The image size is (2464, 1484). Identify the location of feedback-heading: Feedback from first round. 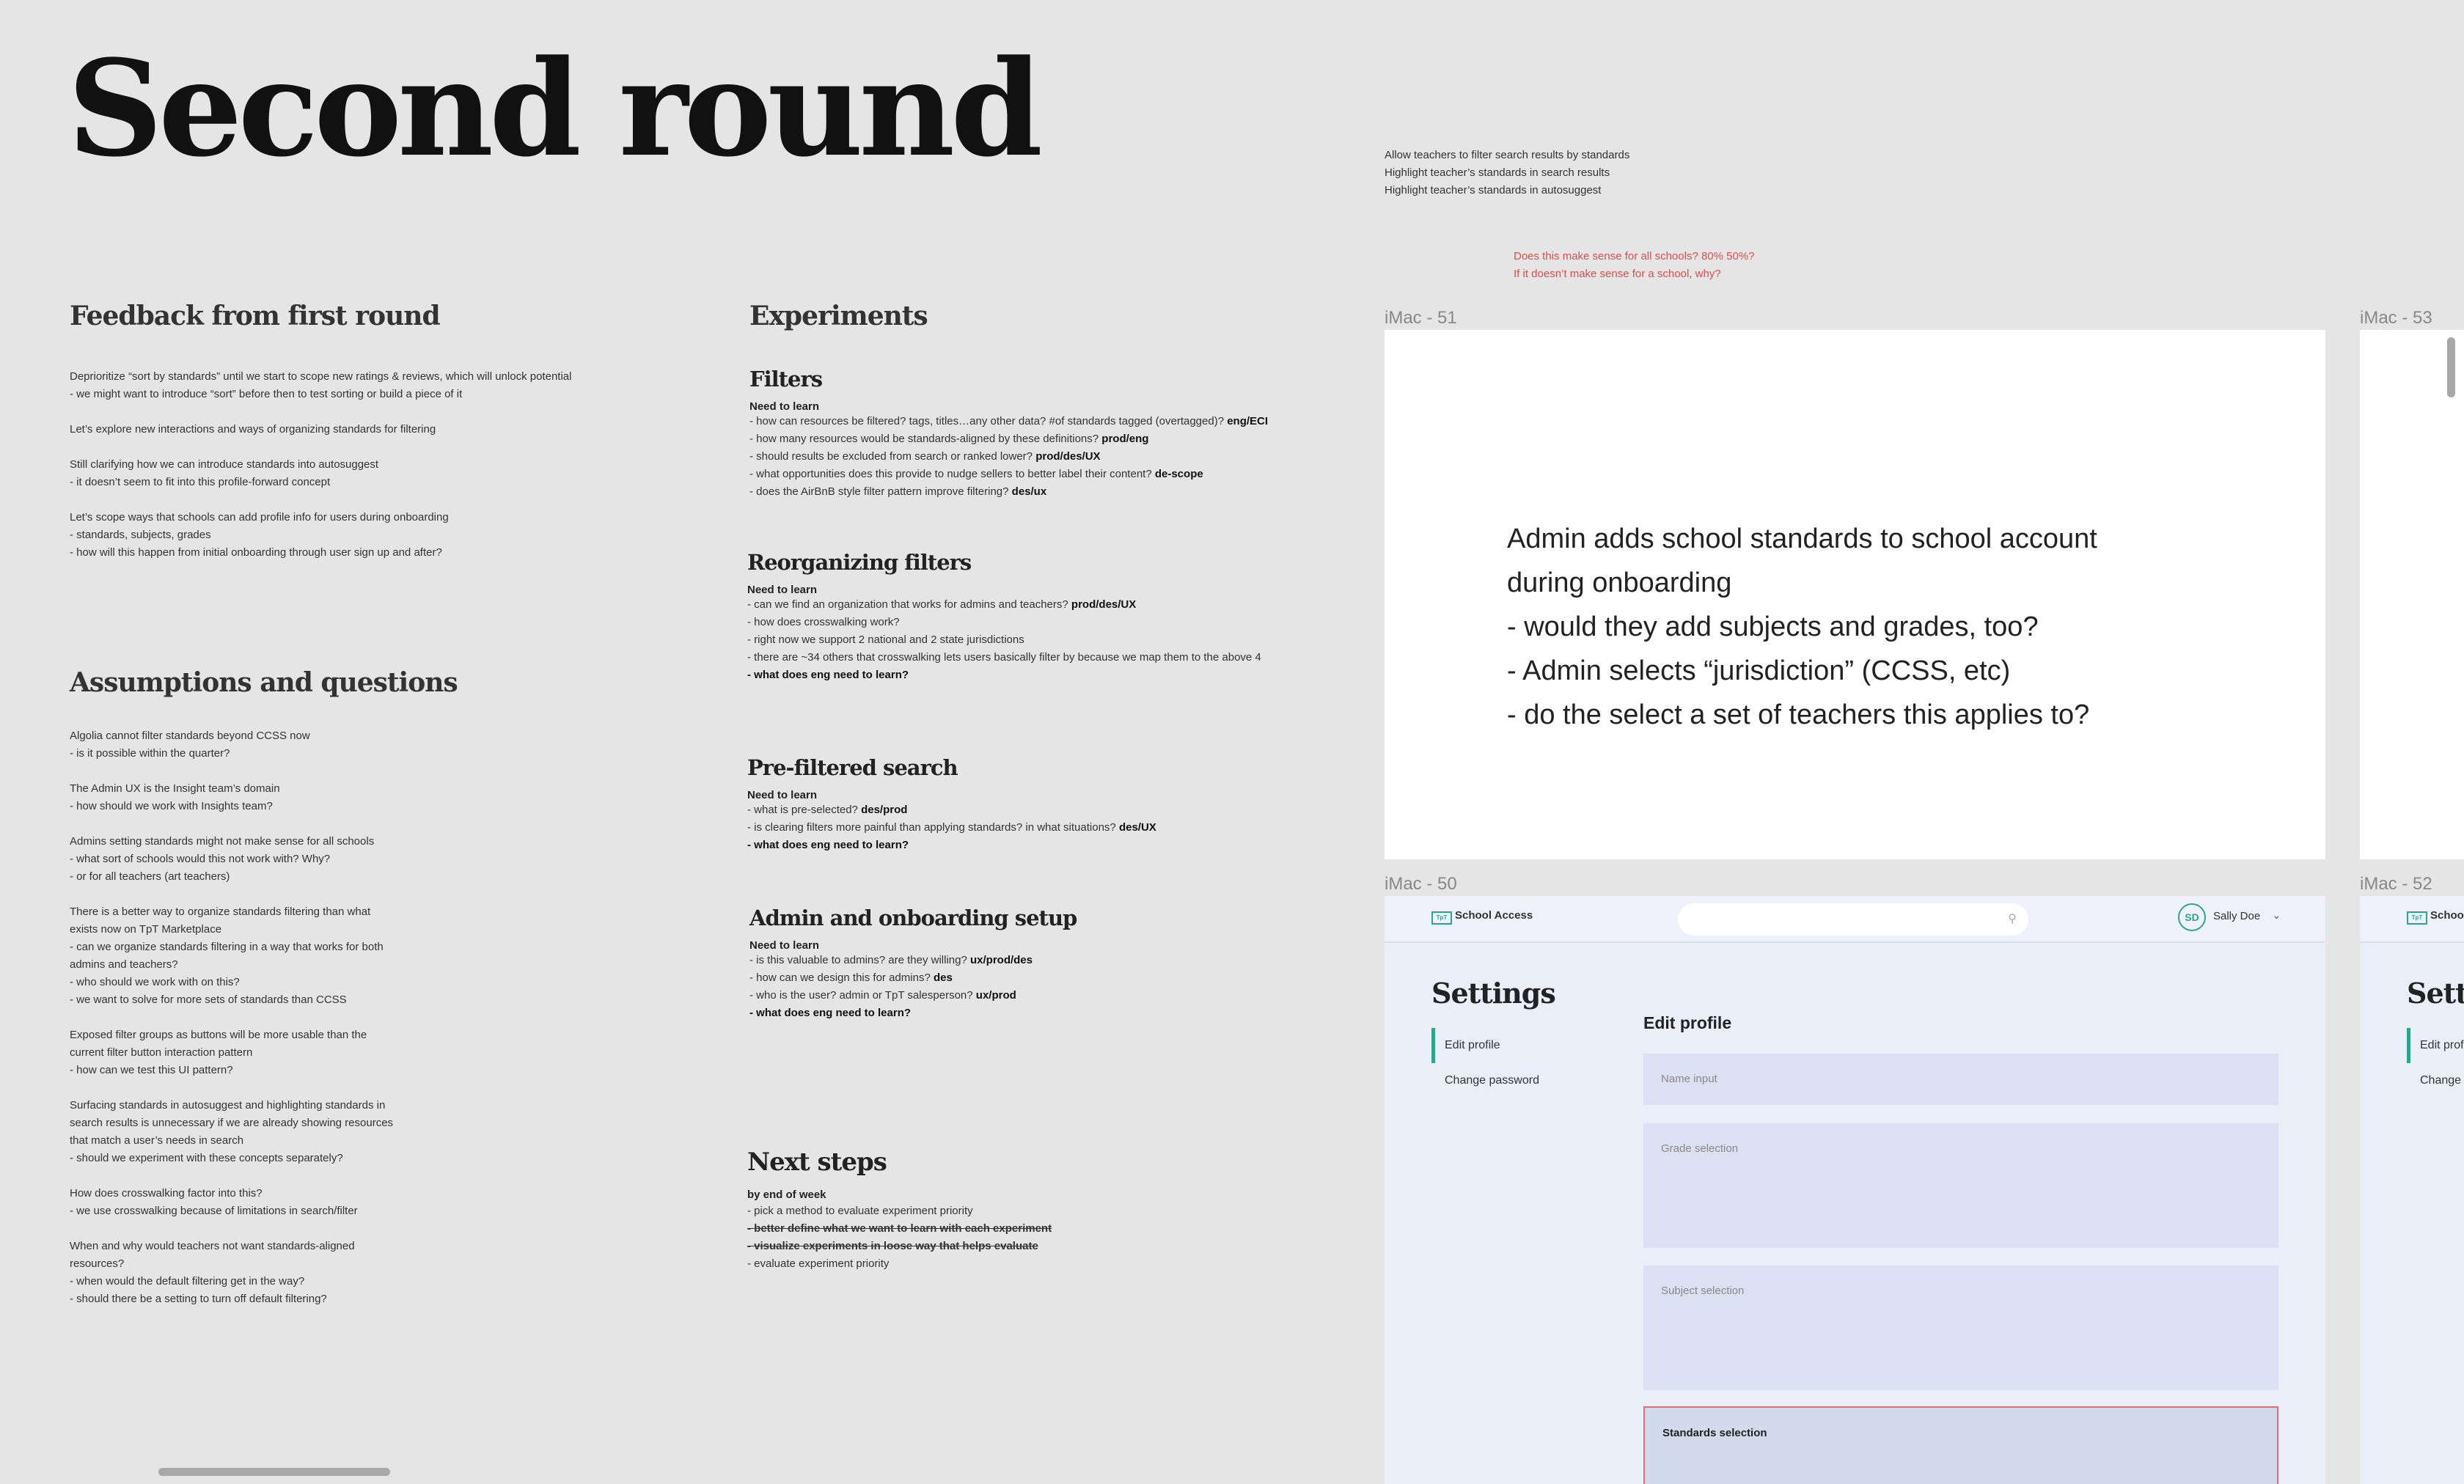
(255, 316).